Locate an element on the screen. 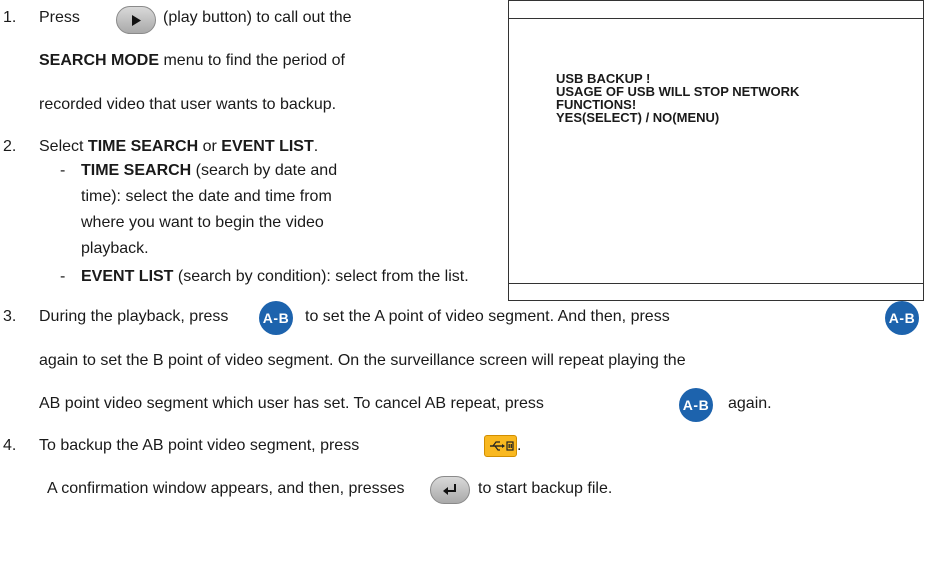 This screenshot has height=580, width=927. usb-icon is located at coordinates (500, 446).